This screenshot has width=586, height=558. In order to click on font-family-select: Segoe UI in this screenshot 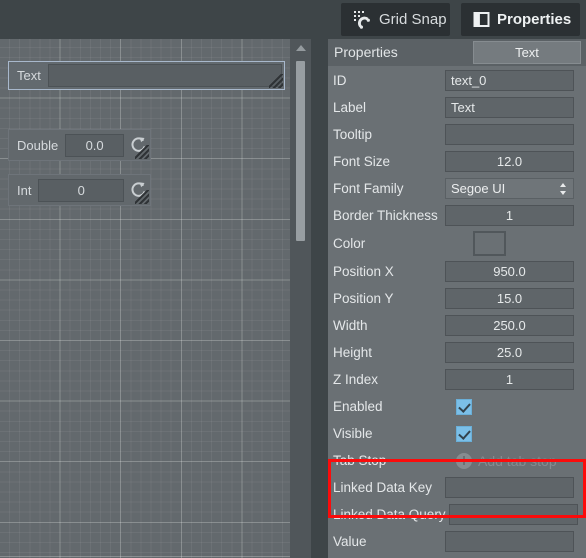, I will do `click(509, 188)`.